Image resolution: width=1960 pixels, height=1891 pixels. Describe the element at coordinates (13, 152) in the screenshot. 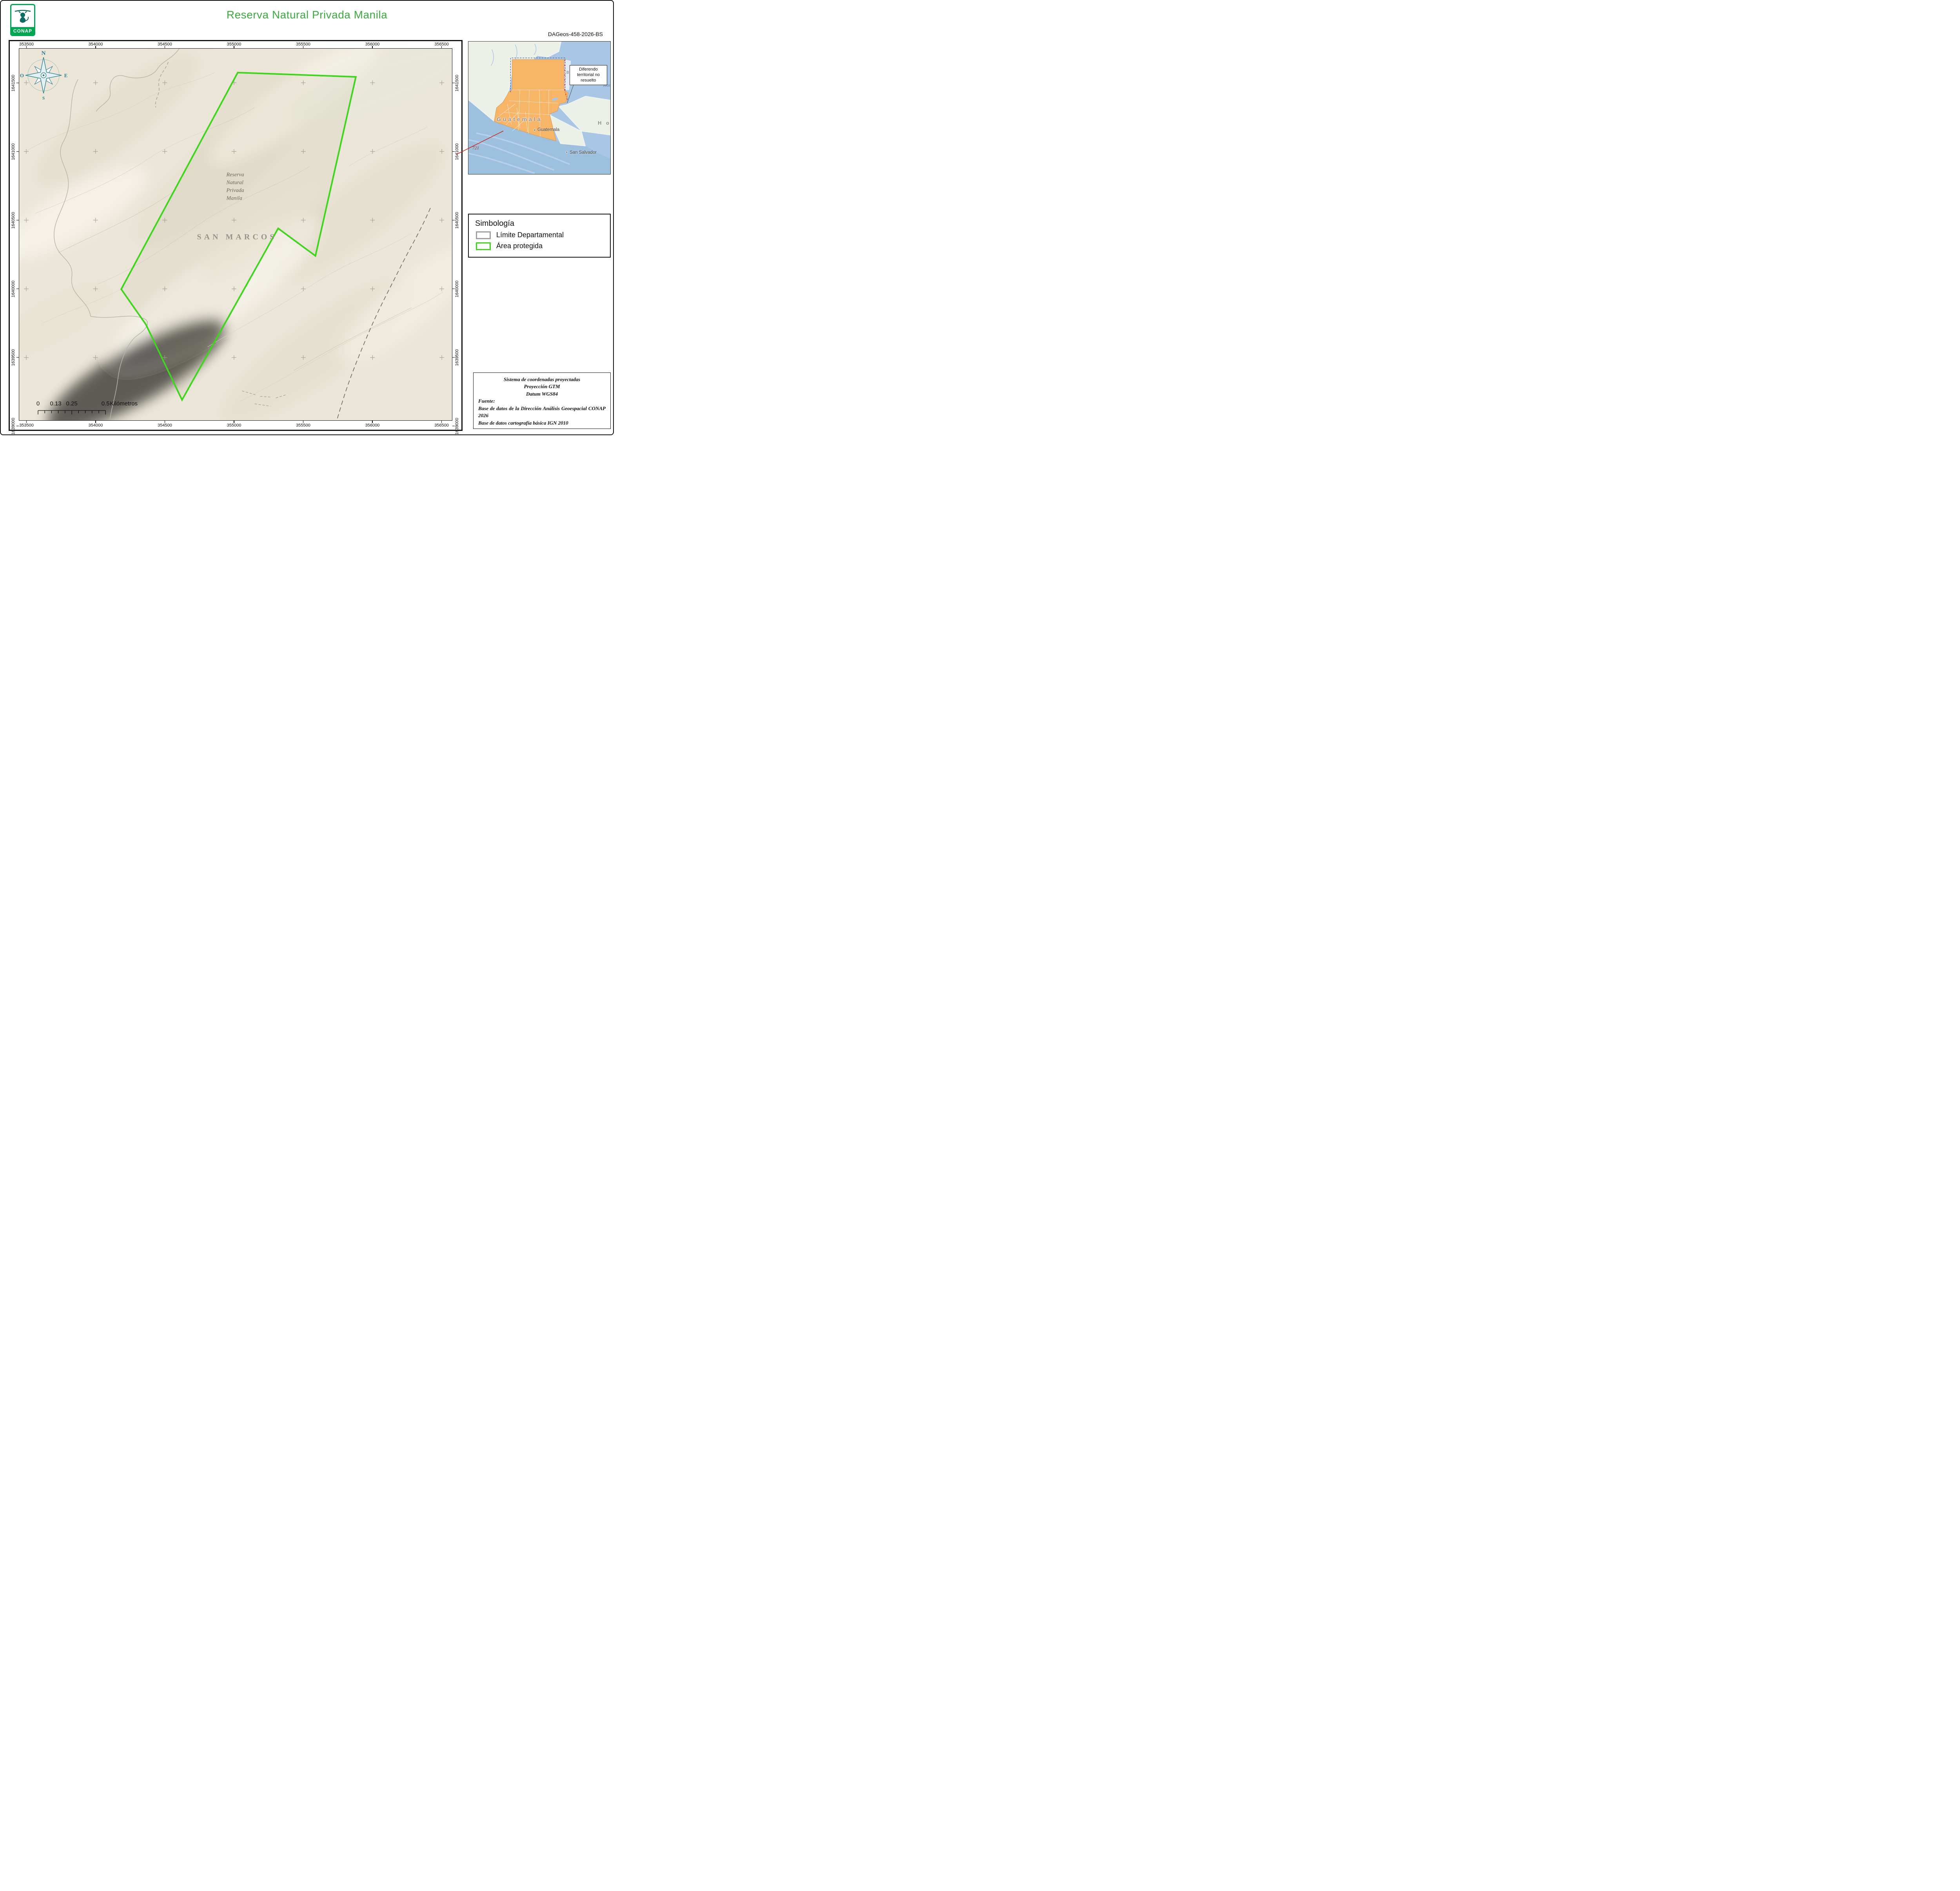

I see `grid-label-y-left: 1641000` at that location.